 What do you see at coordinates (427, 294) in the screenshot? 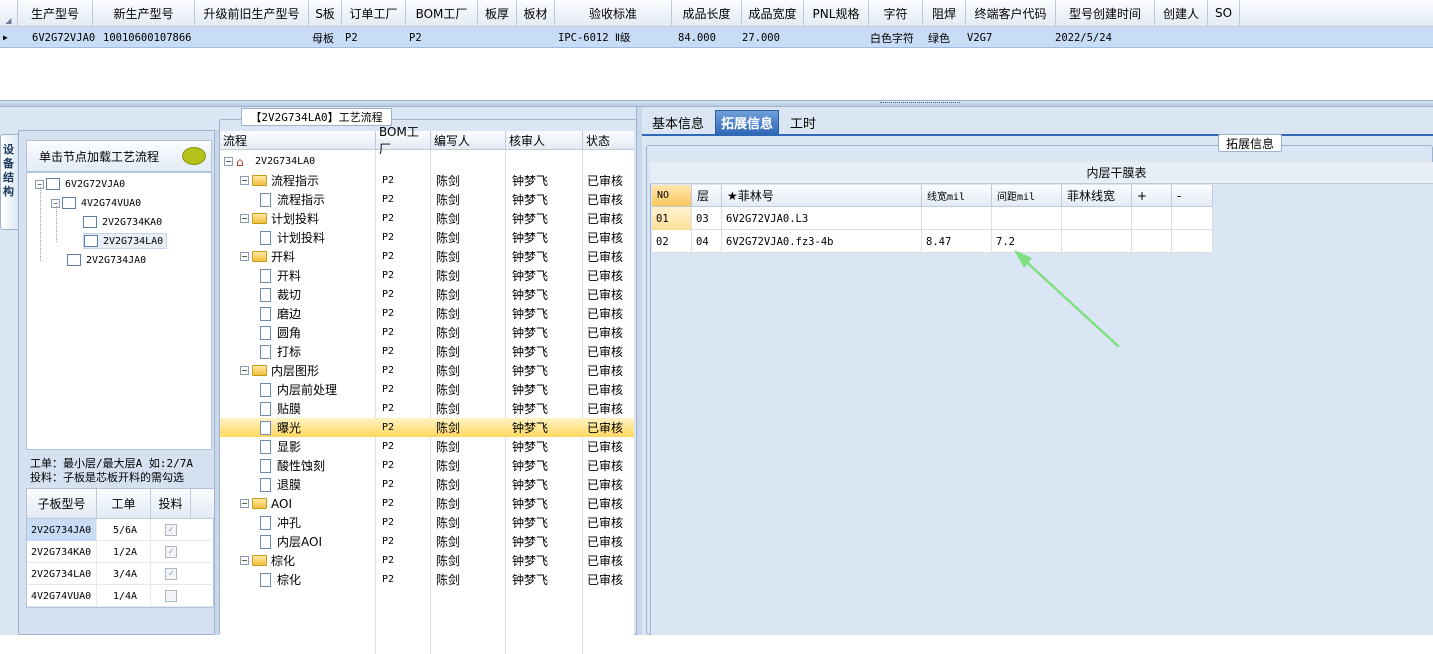
I see `process-row: 裁切 P2 陈剑 钟梦飞 已审核` at bounding box center [427, 294].